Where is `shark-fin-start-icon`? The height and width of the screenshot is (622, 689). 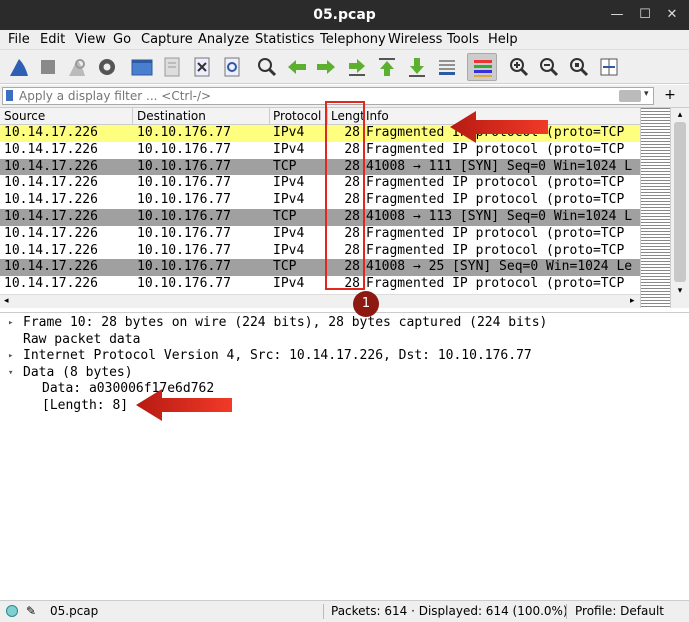
shark-fin-start-icon is located at coordinates (19, 67).